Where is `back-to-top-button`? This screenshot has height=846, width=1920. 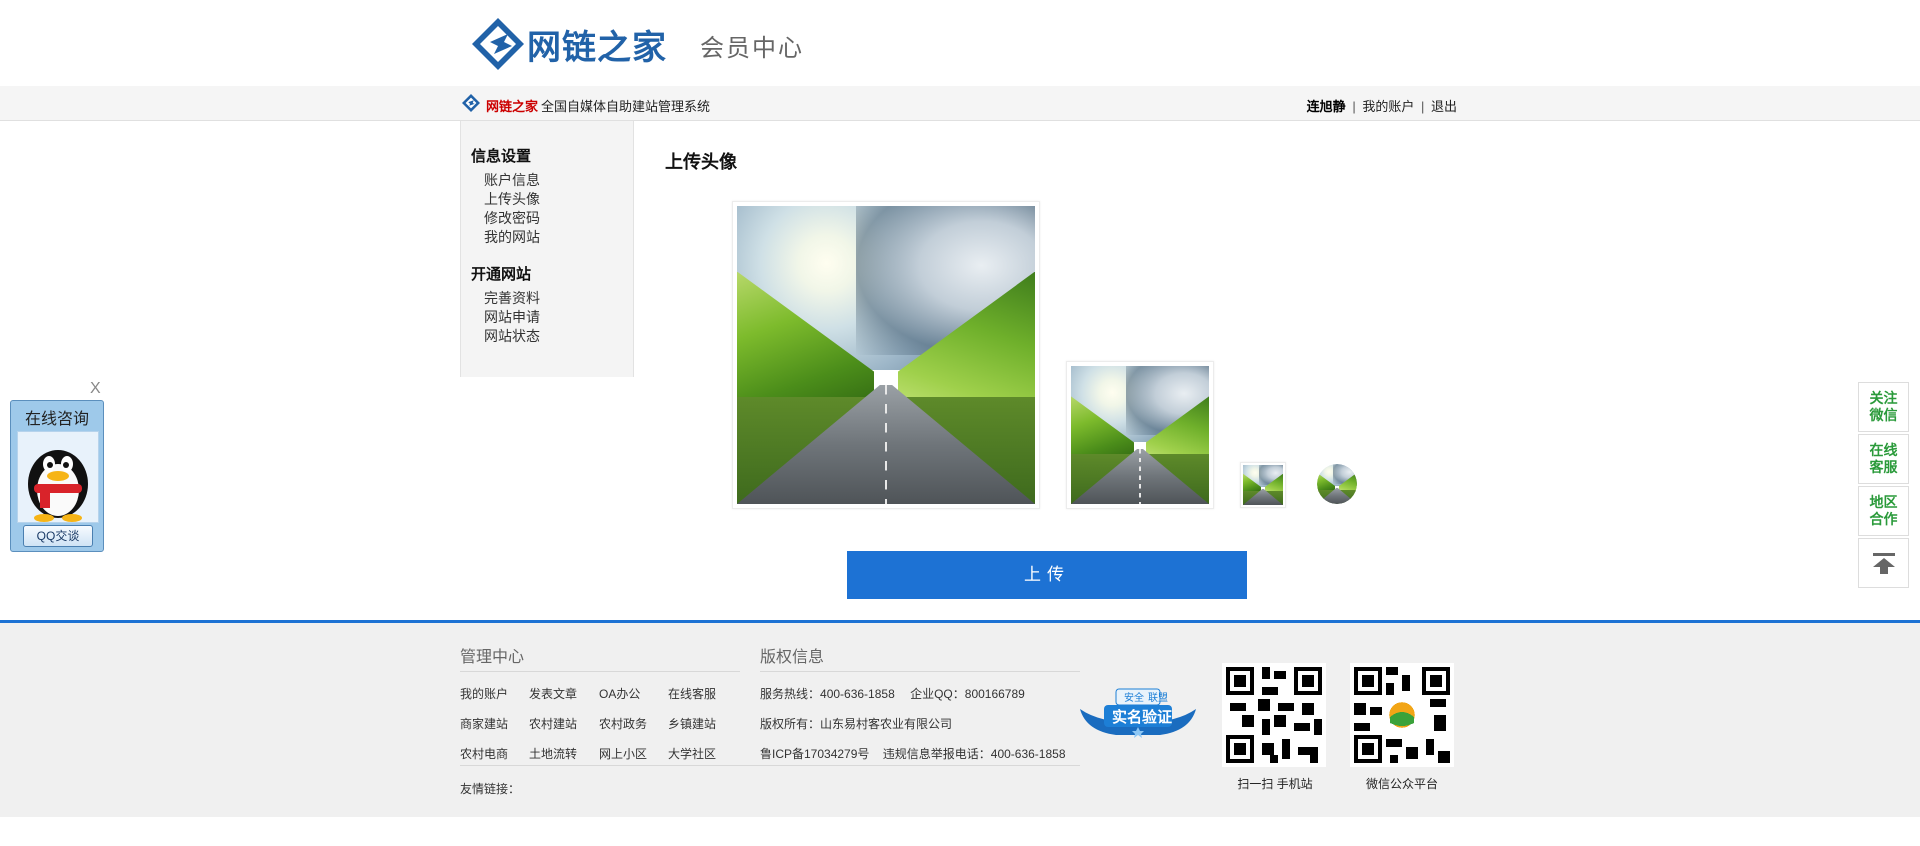
back-to-top-button is located at coordinates (1883, 563).